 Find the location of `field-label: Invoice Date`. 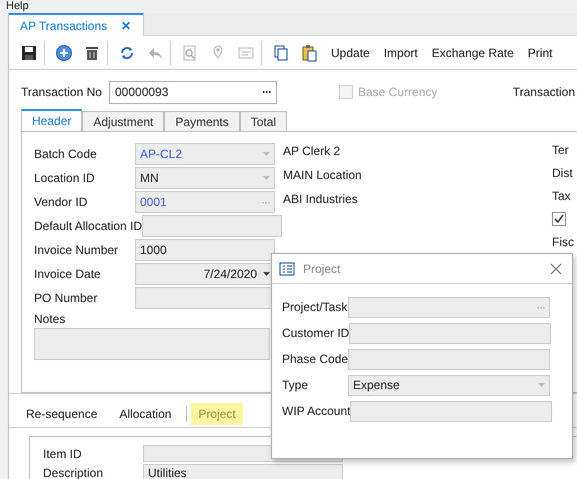

field-label: Invoice Date is located at coordinates (68, 274).